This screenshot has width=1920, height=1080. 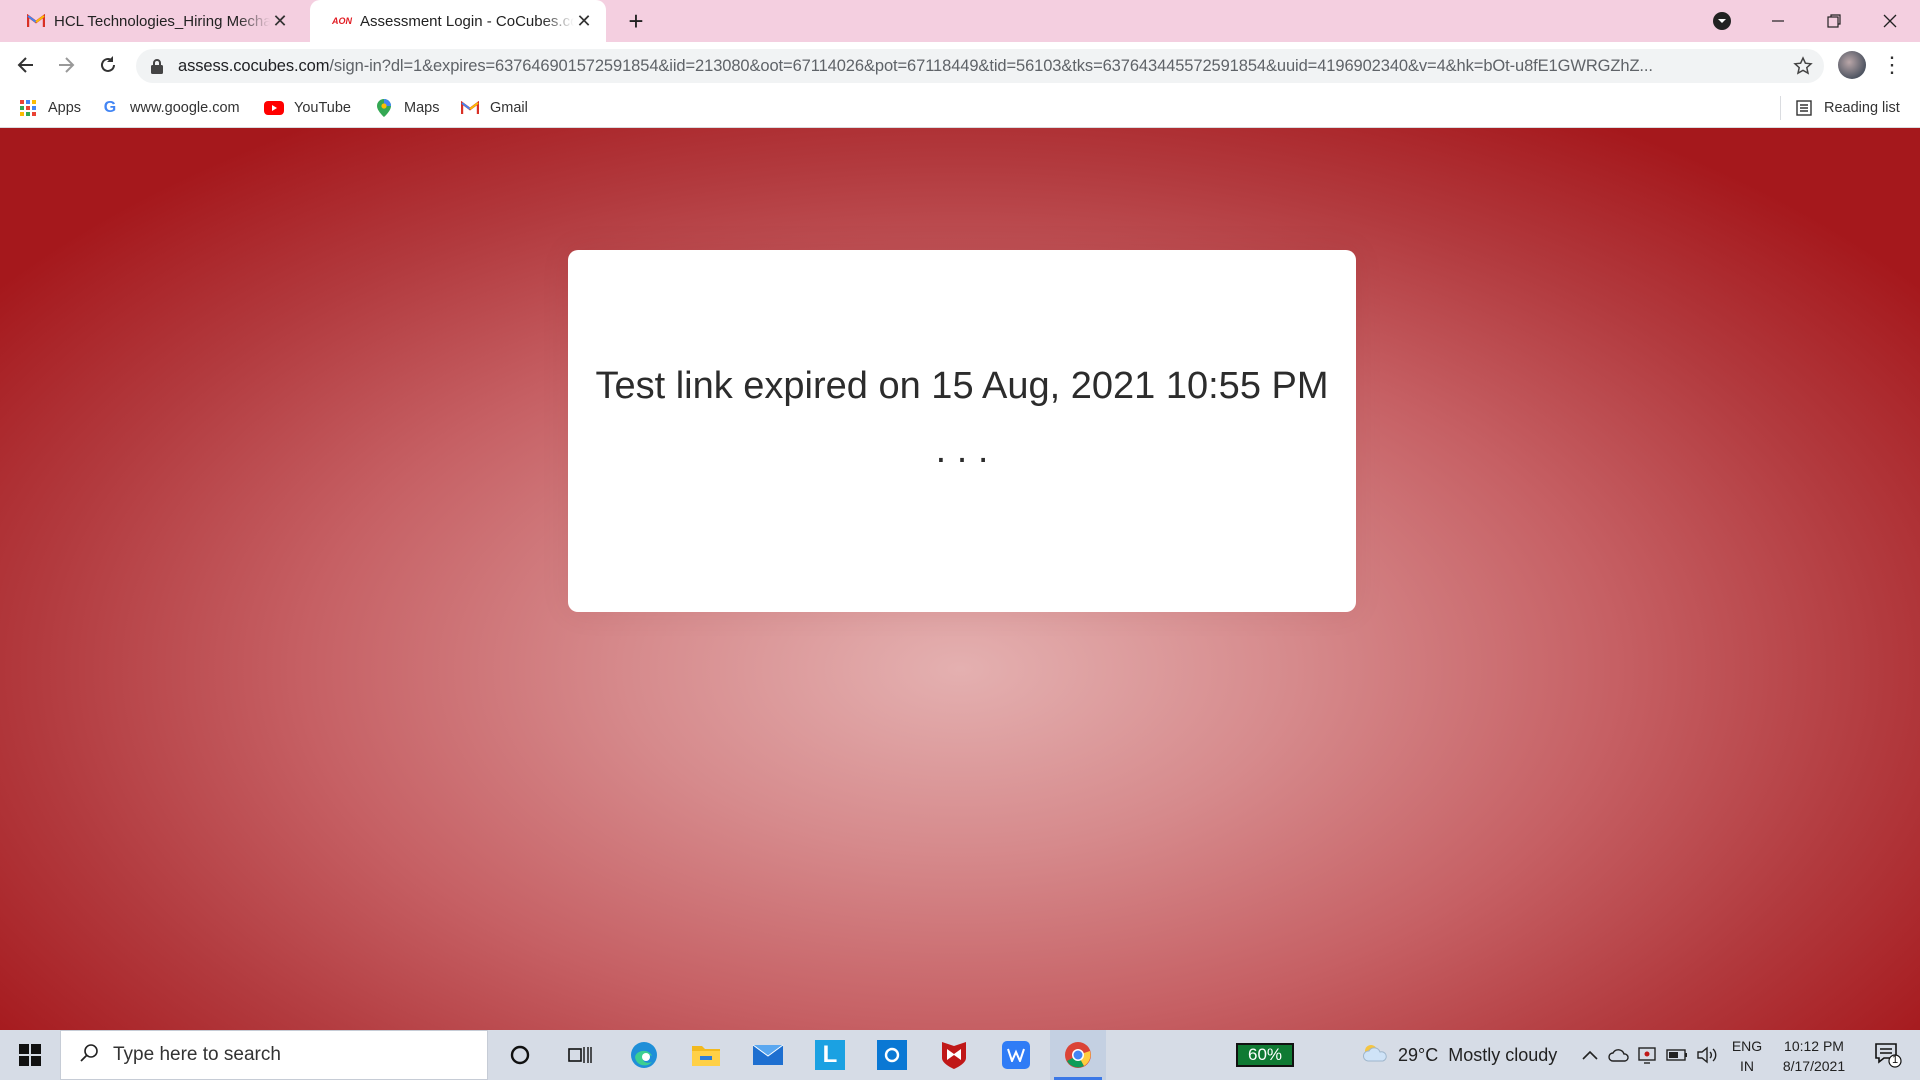 I want to click on volume-icon, so click(x=1707, y=1055).